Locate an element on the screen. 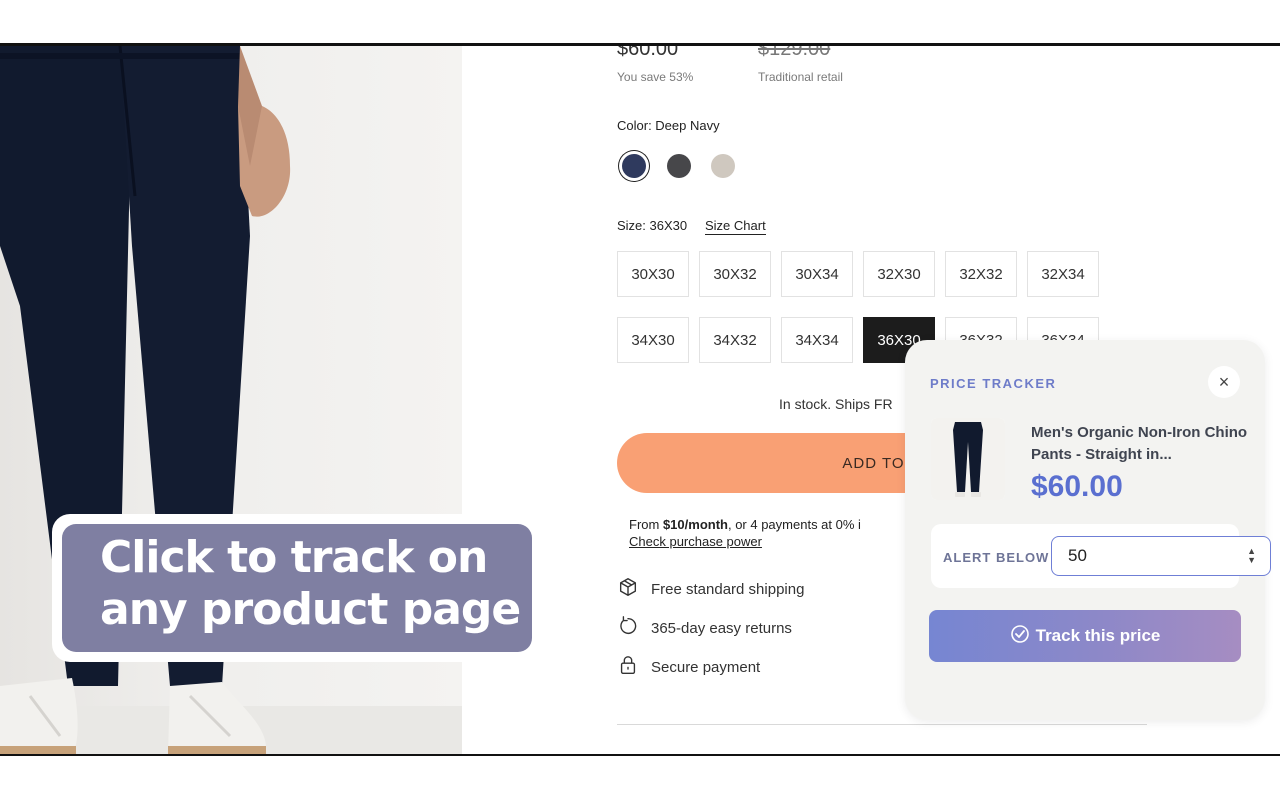 The image size is (1280, 800). feature-label: Free standard shipping is located at coordinates (728, 589).